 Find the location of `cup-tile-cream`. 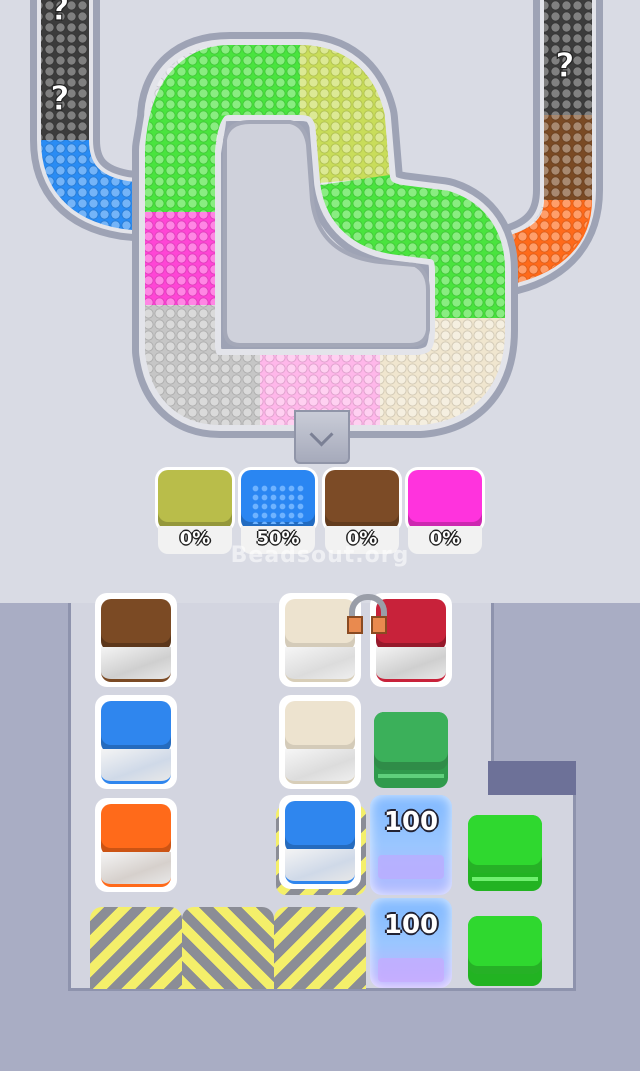

cup-tile-cream is located at coordinates (320, 742).